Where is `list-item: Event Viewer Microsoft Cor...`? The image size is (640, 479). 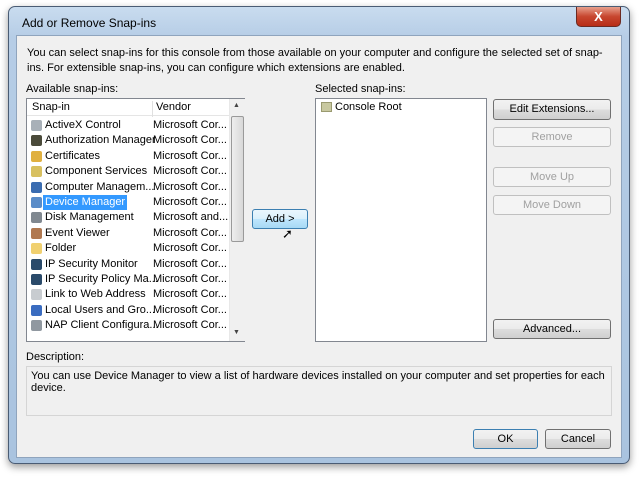 list-item: Event Viewer Microsoft Cor... is located at coordinates (129, 233).